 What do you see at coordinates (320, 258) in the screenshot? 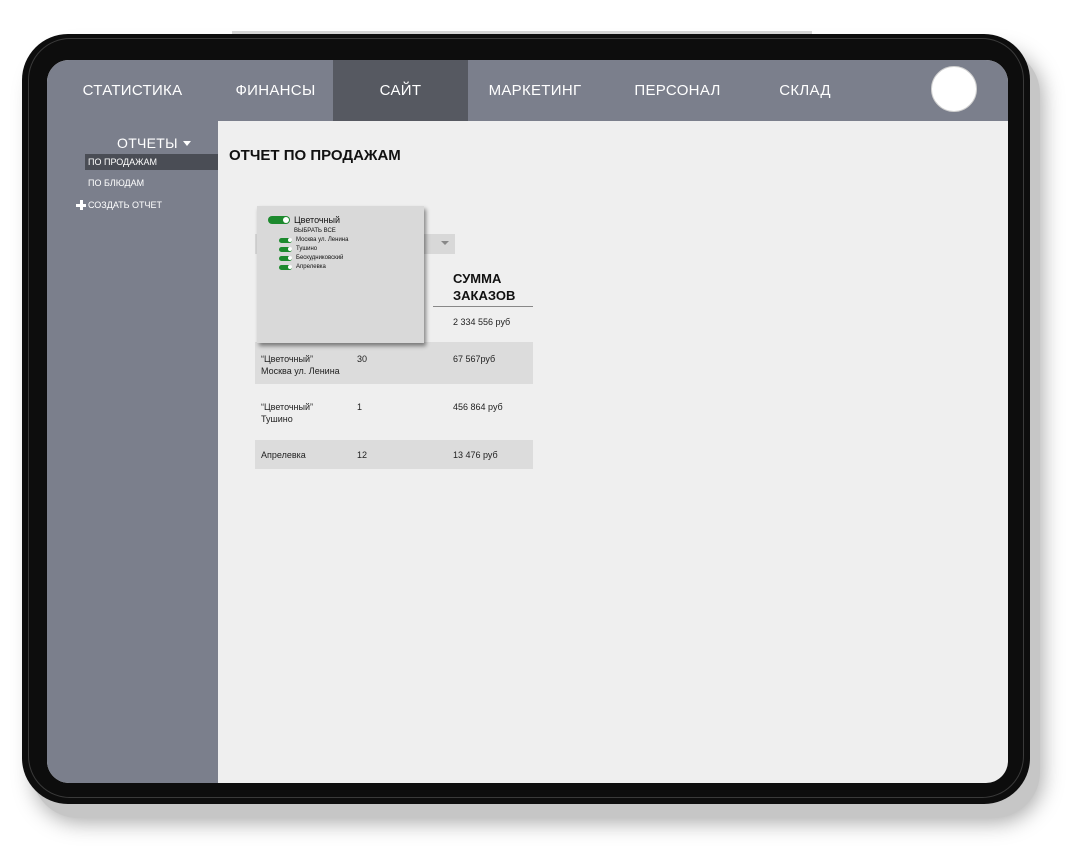
I see `location-option-label: Бескудниковский` at bounding box center [320, 258].